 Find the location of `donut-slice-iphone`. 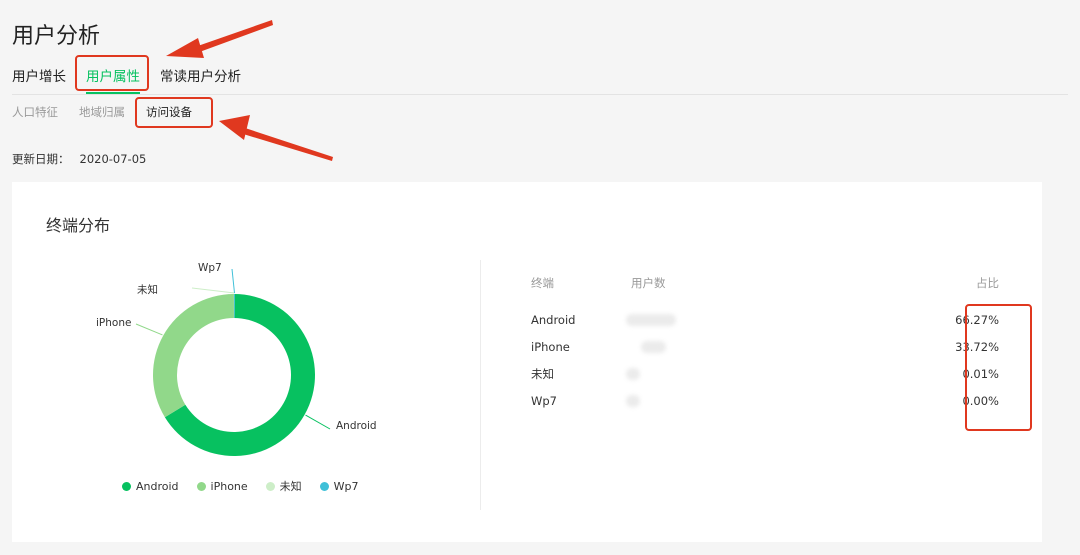

donut-slice-iphone is located at coordinates (193, 356).